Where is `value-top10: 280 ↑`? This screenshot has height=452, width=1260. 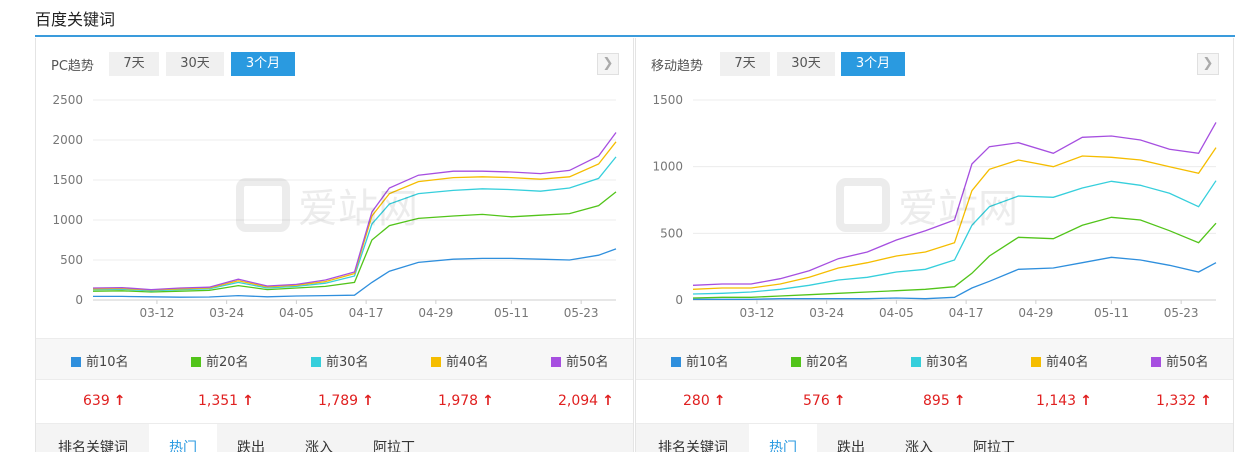 value-top10: 280 ↑ is located at coordinates (704, 401).